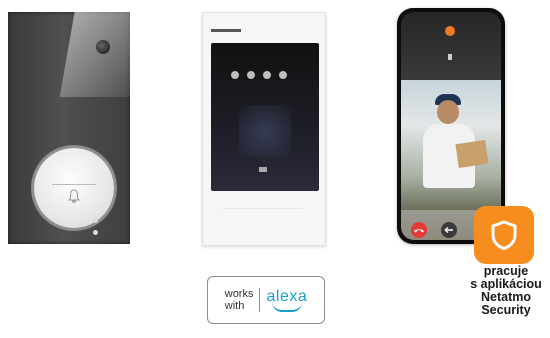 The height and width of the screenshot is (338, 550). Describe the element at coordinates (419, 230) in the screenshot. I see `decline-call-icon` at that location.